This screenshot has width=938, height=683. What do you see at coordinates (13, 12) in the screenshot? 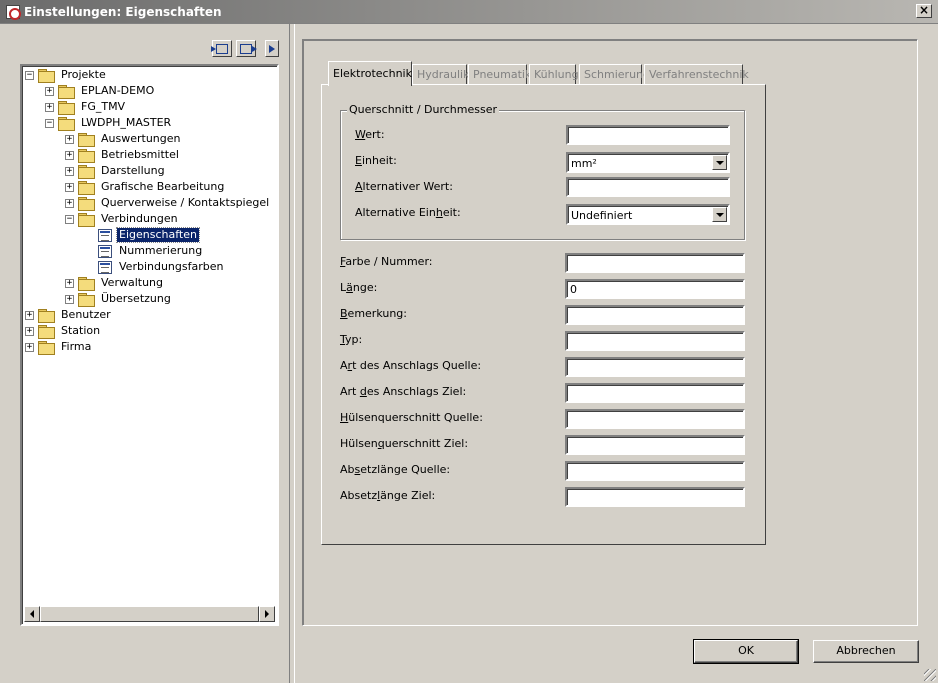
I see `app-icon` at bounding box center [13, 12].